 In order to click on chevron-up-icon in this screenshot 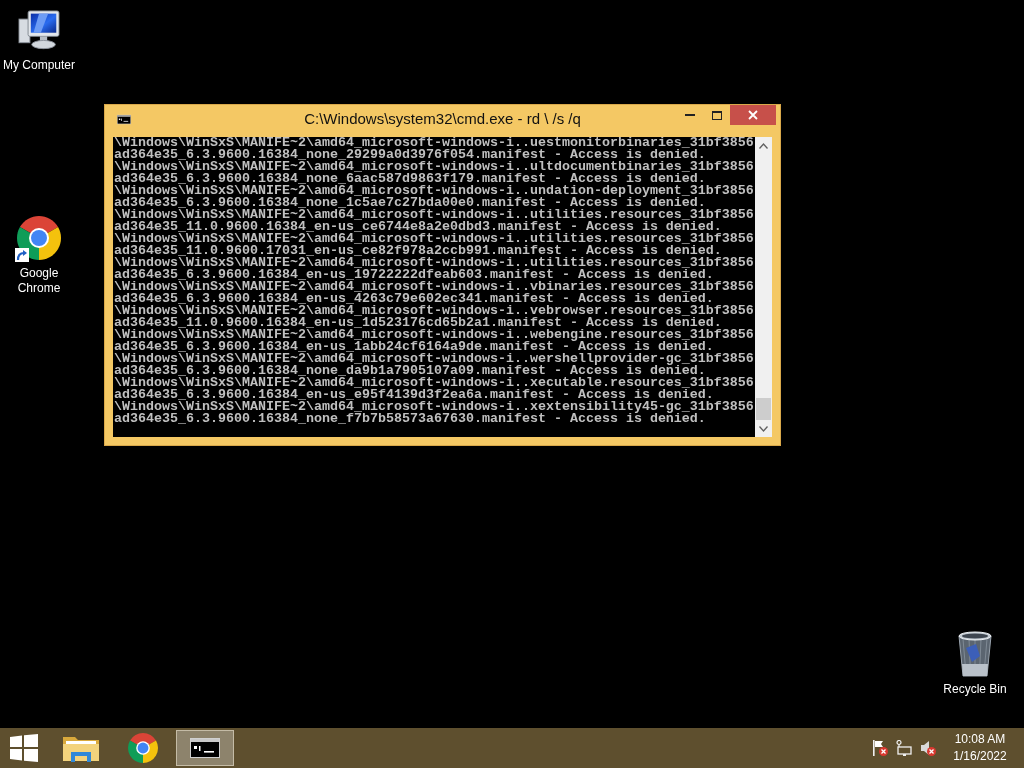, I will do `click(763, 145)`.